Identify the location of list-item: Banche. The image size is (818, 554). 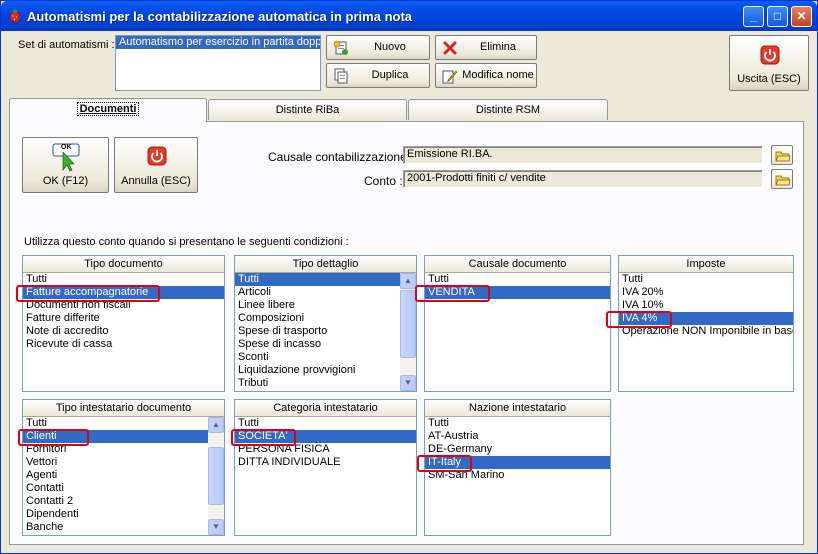
(115, 527).